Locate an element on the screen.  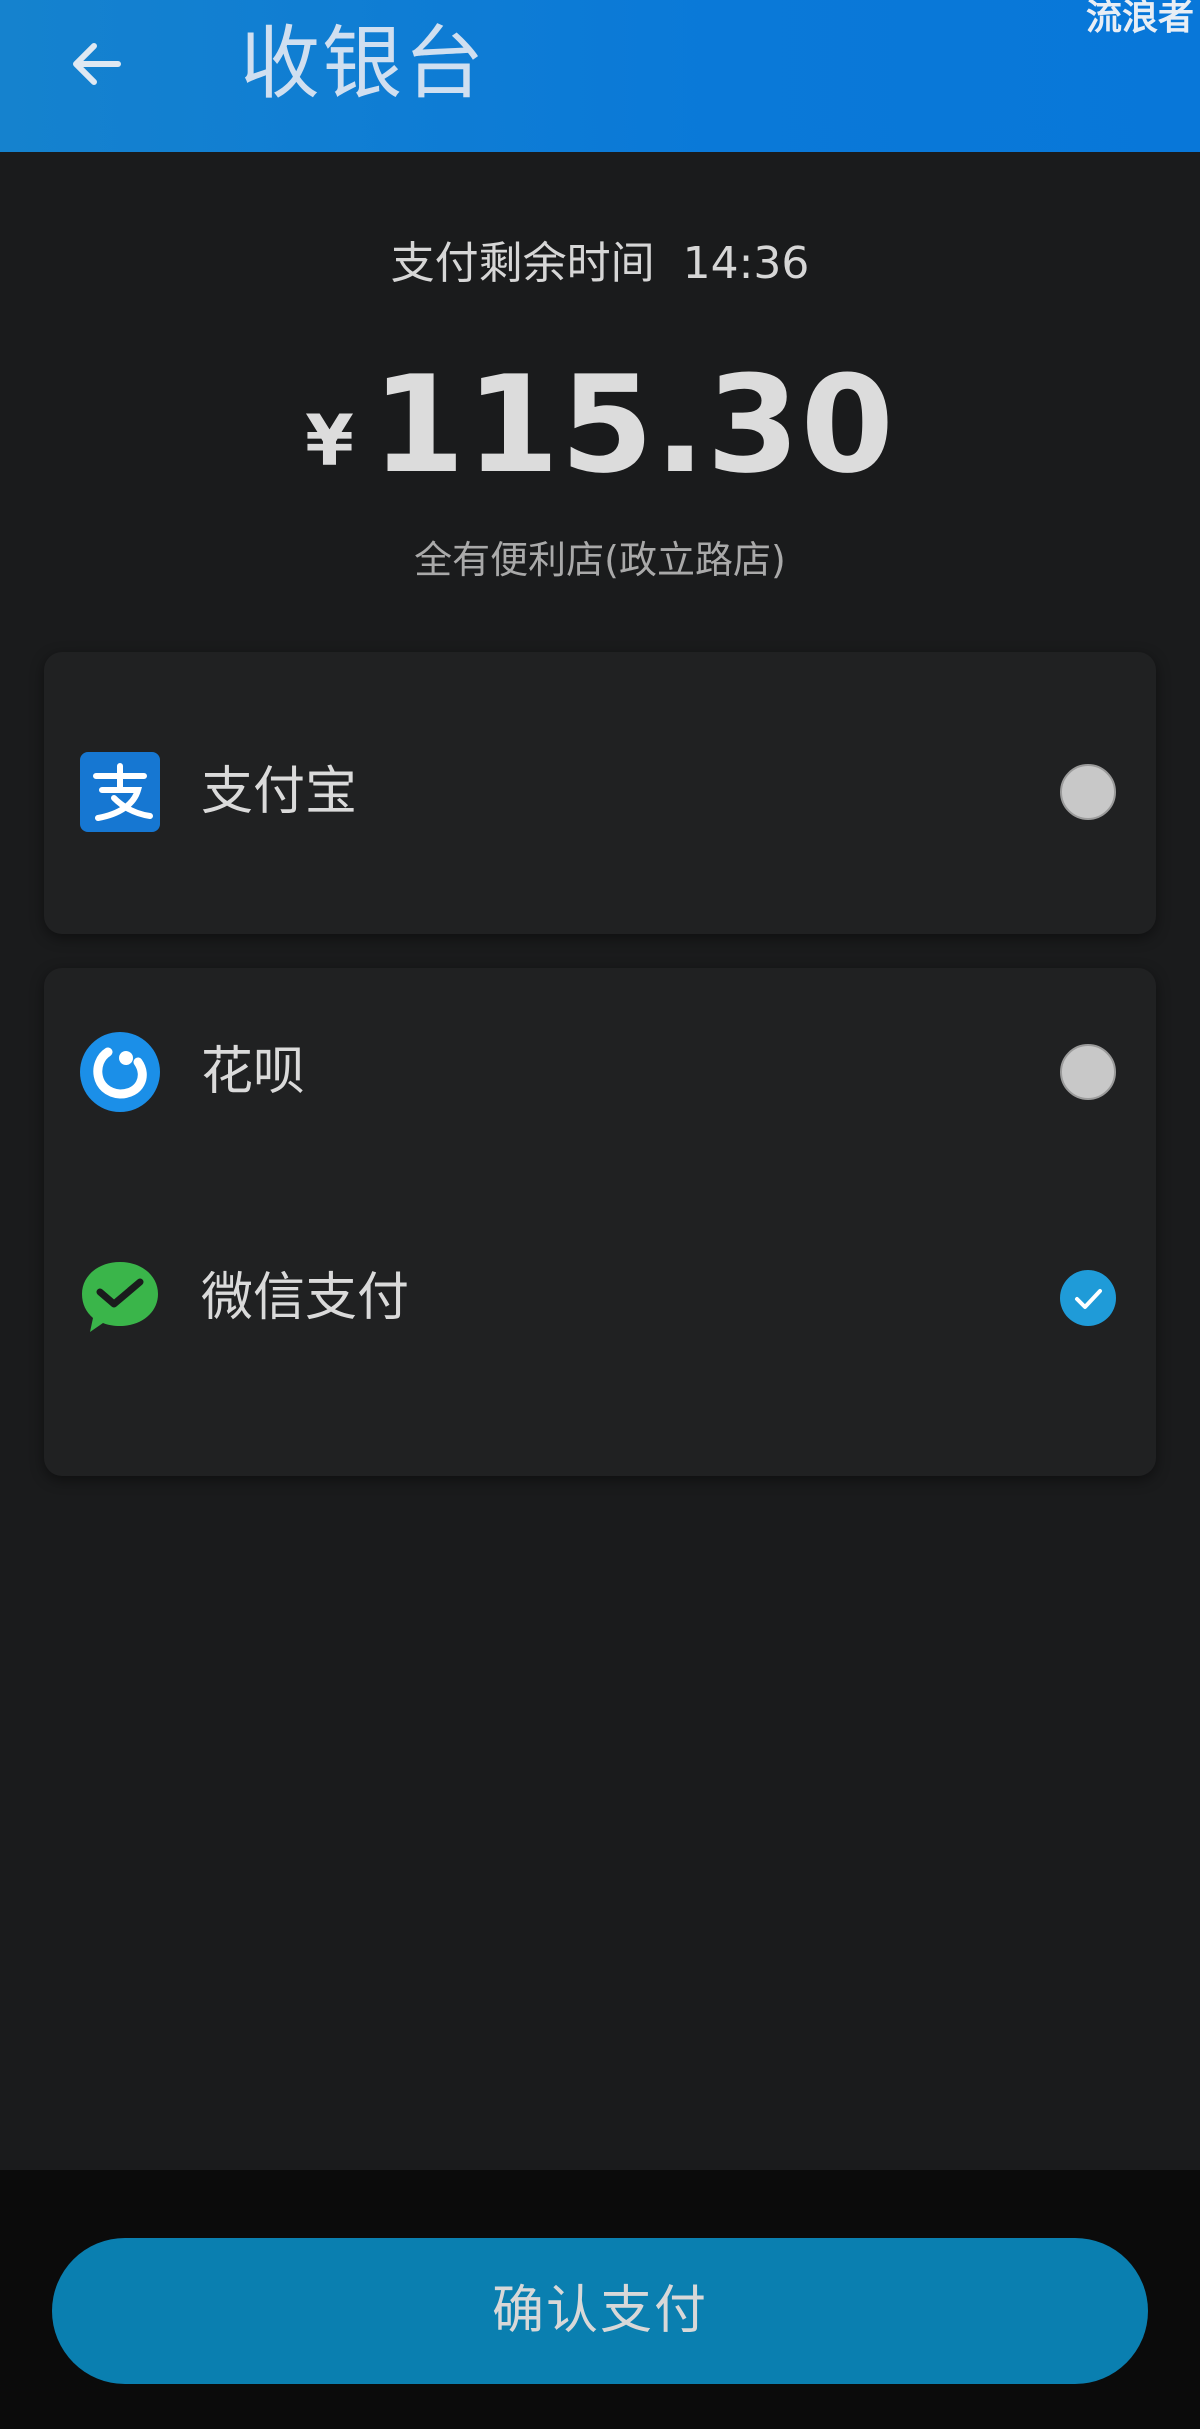
payment-amount: ¥115.30 is located at coordinates (600, 445).